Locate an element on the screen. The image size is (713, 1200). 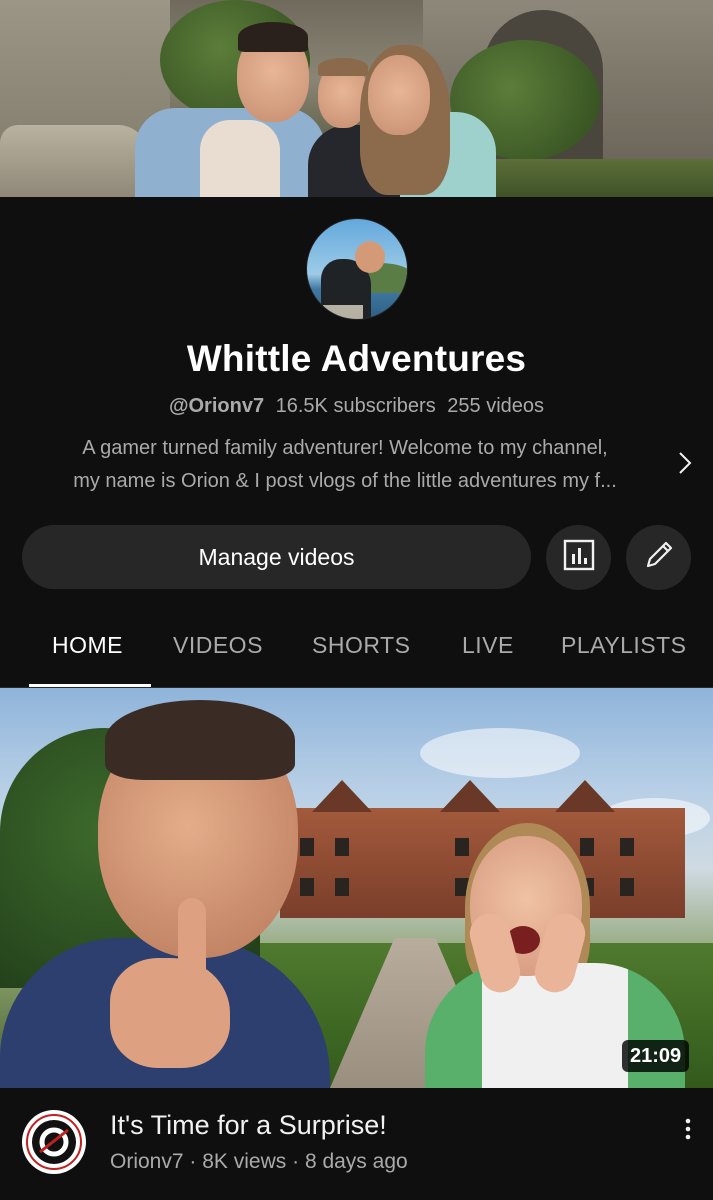
channel-meta: @Orionv7 16.5K subscribers 255 videos is located at coordinates (356, 406).